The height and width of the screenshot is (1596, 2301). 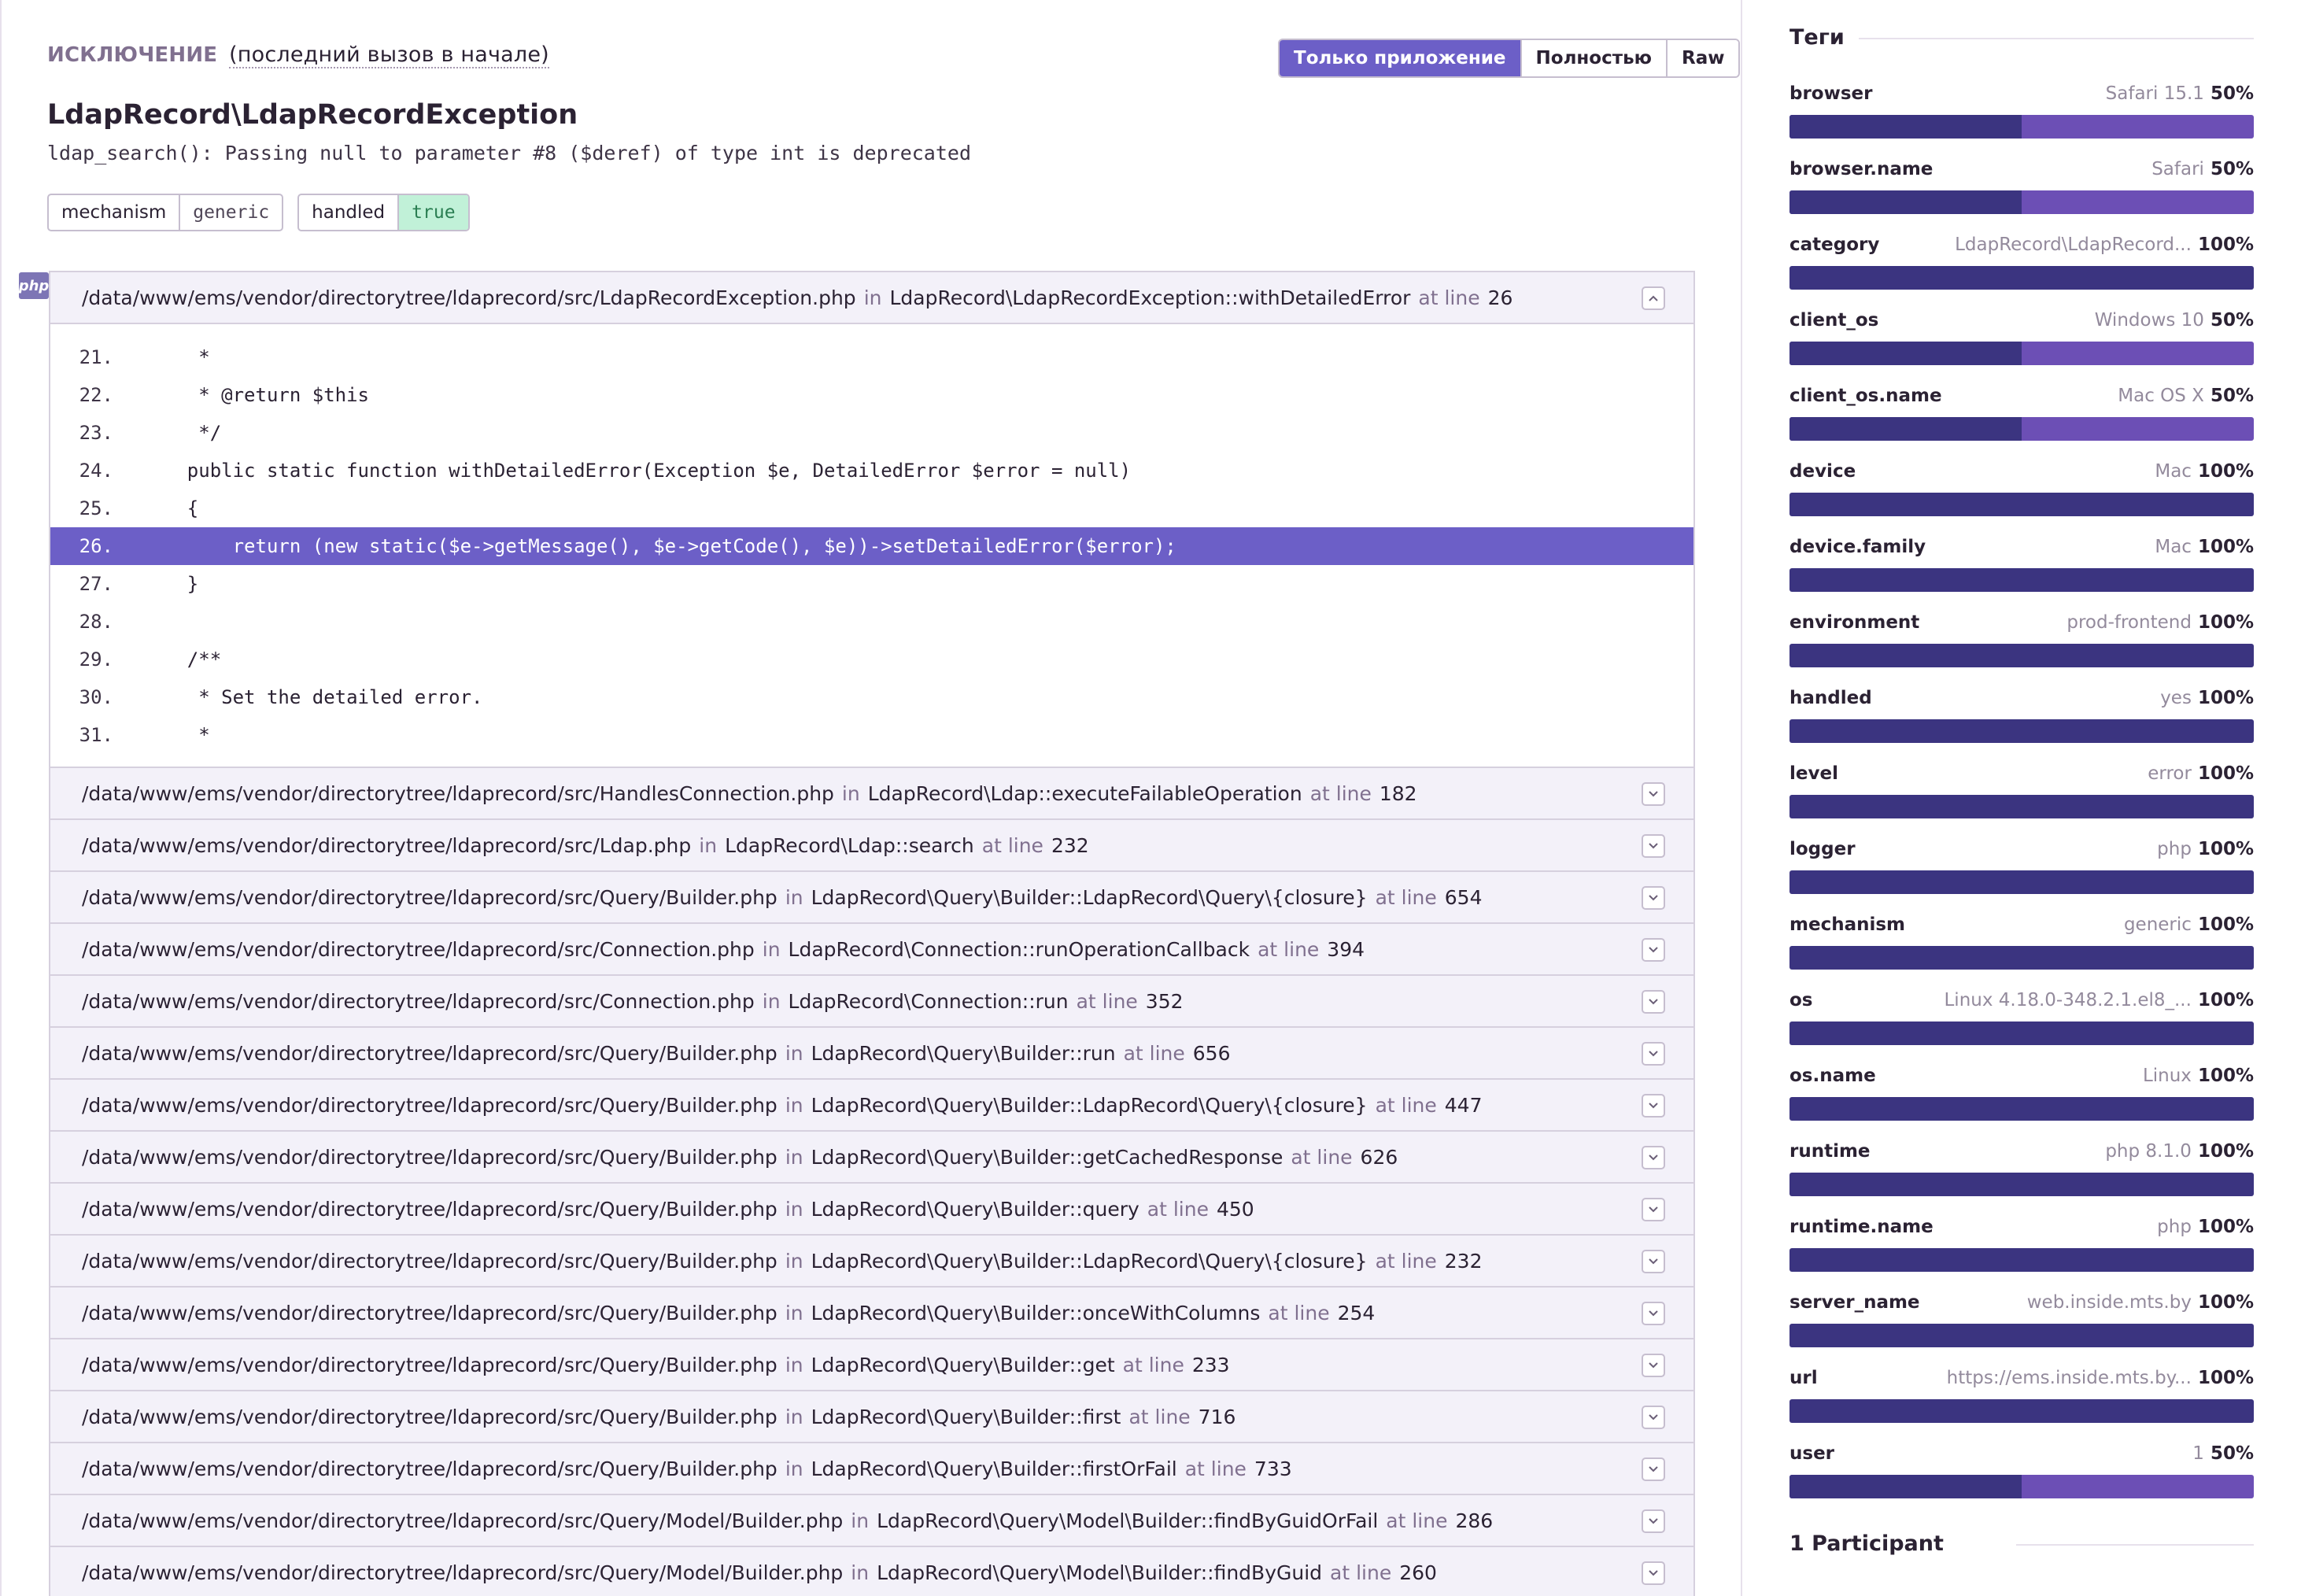 What do you see at coordinates (2179, 1151) in the screenshot?
I see `tag-top-value: php 8.1.0 100%` at bounding box center [2179, 1151].